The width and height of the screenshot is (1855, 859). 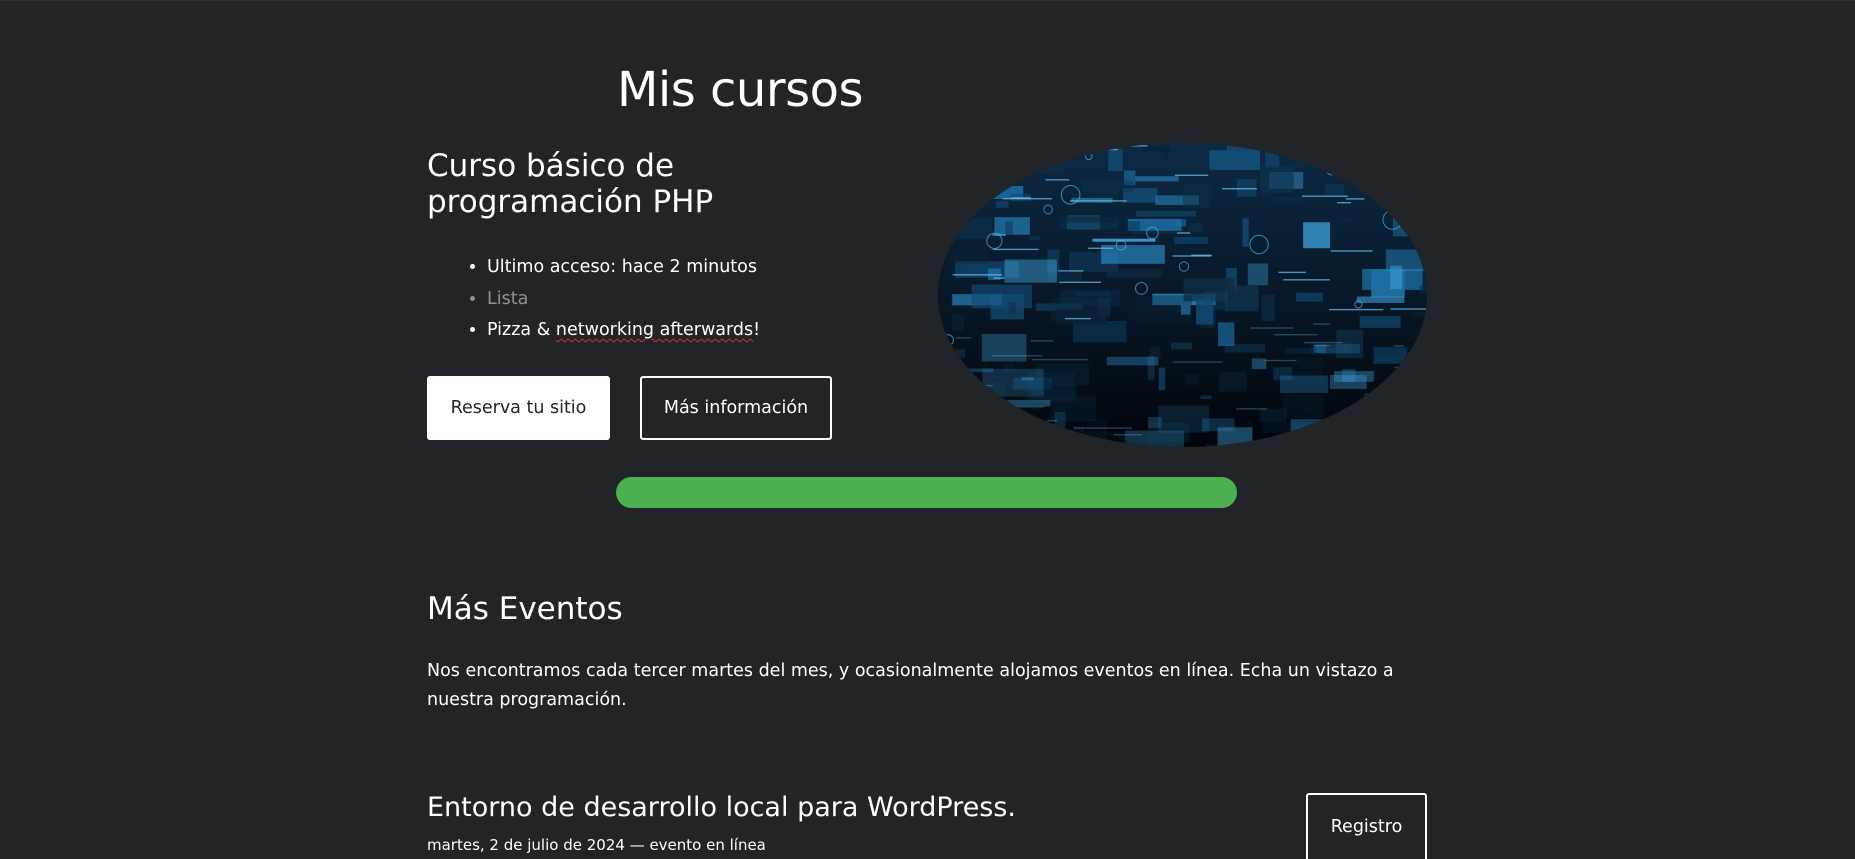 I want to click on course-progress-bar, so click(x=926, y=492).